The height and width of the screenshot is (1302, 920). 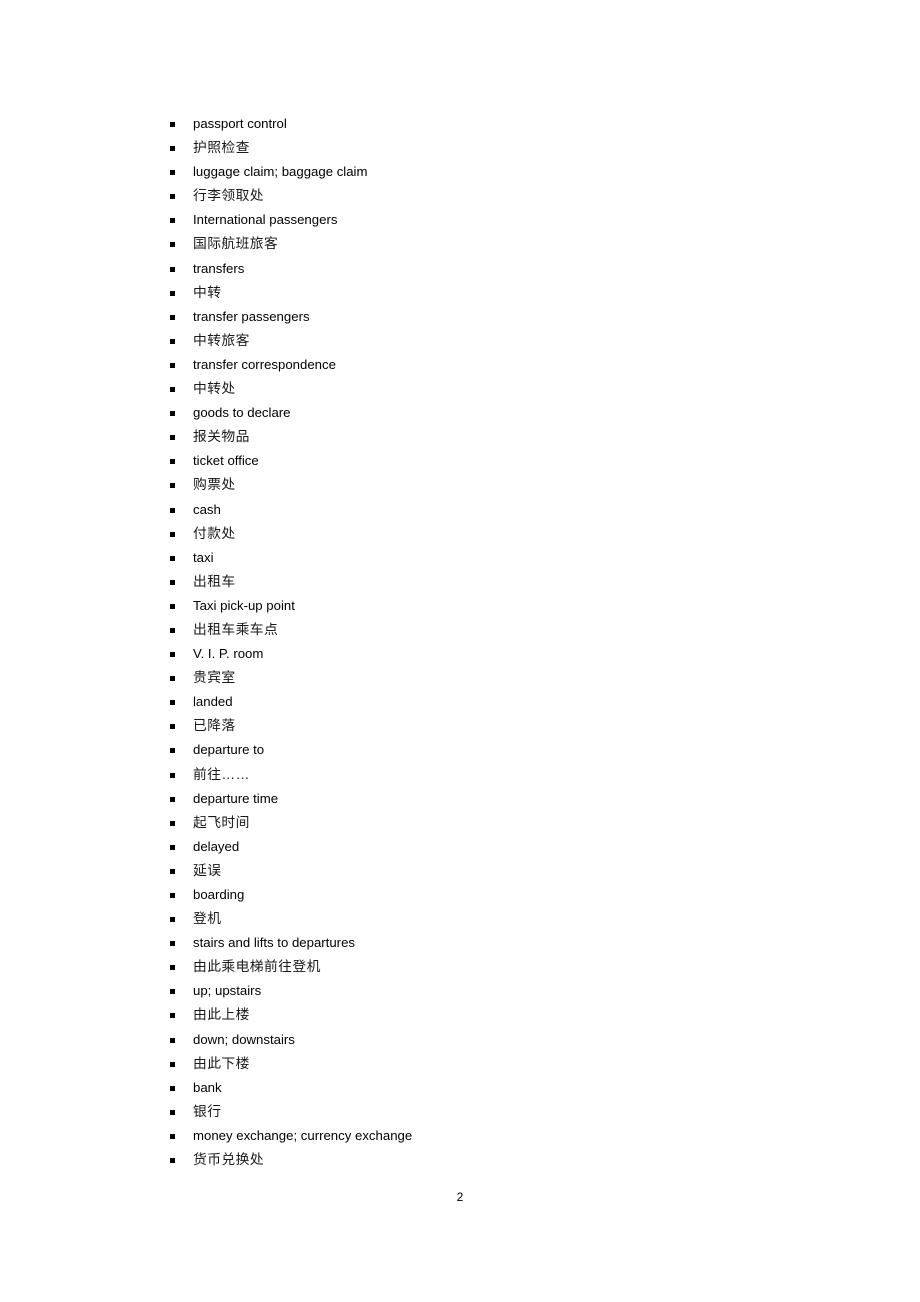 I want to click on list-item: boarding, so click(x=490, y=895).